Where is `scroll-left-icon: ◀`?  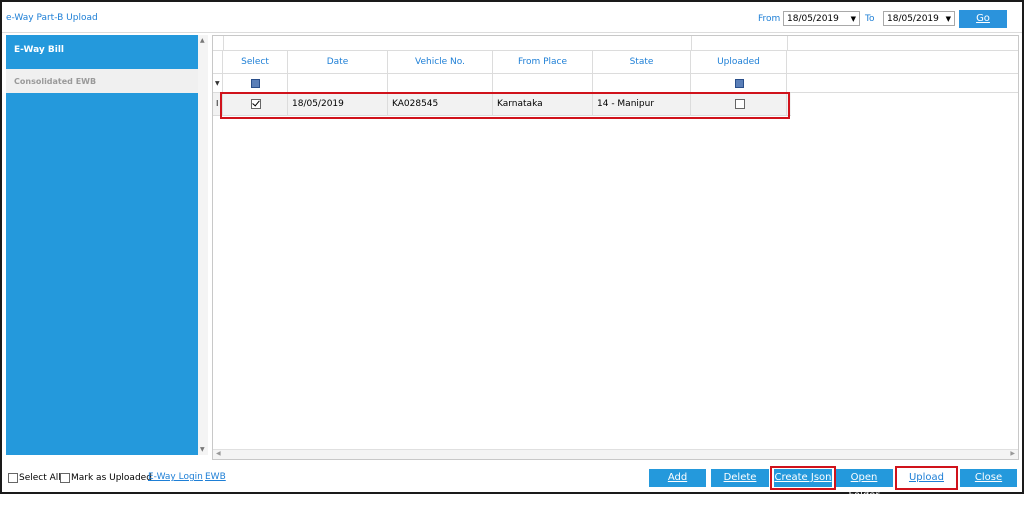
scroll-left-icon: ◀ is located at coordinates (218, 453).